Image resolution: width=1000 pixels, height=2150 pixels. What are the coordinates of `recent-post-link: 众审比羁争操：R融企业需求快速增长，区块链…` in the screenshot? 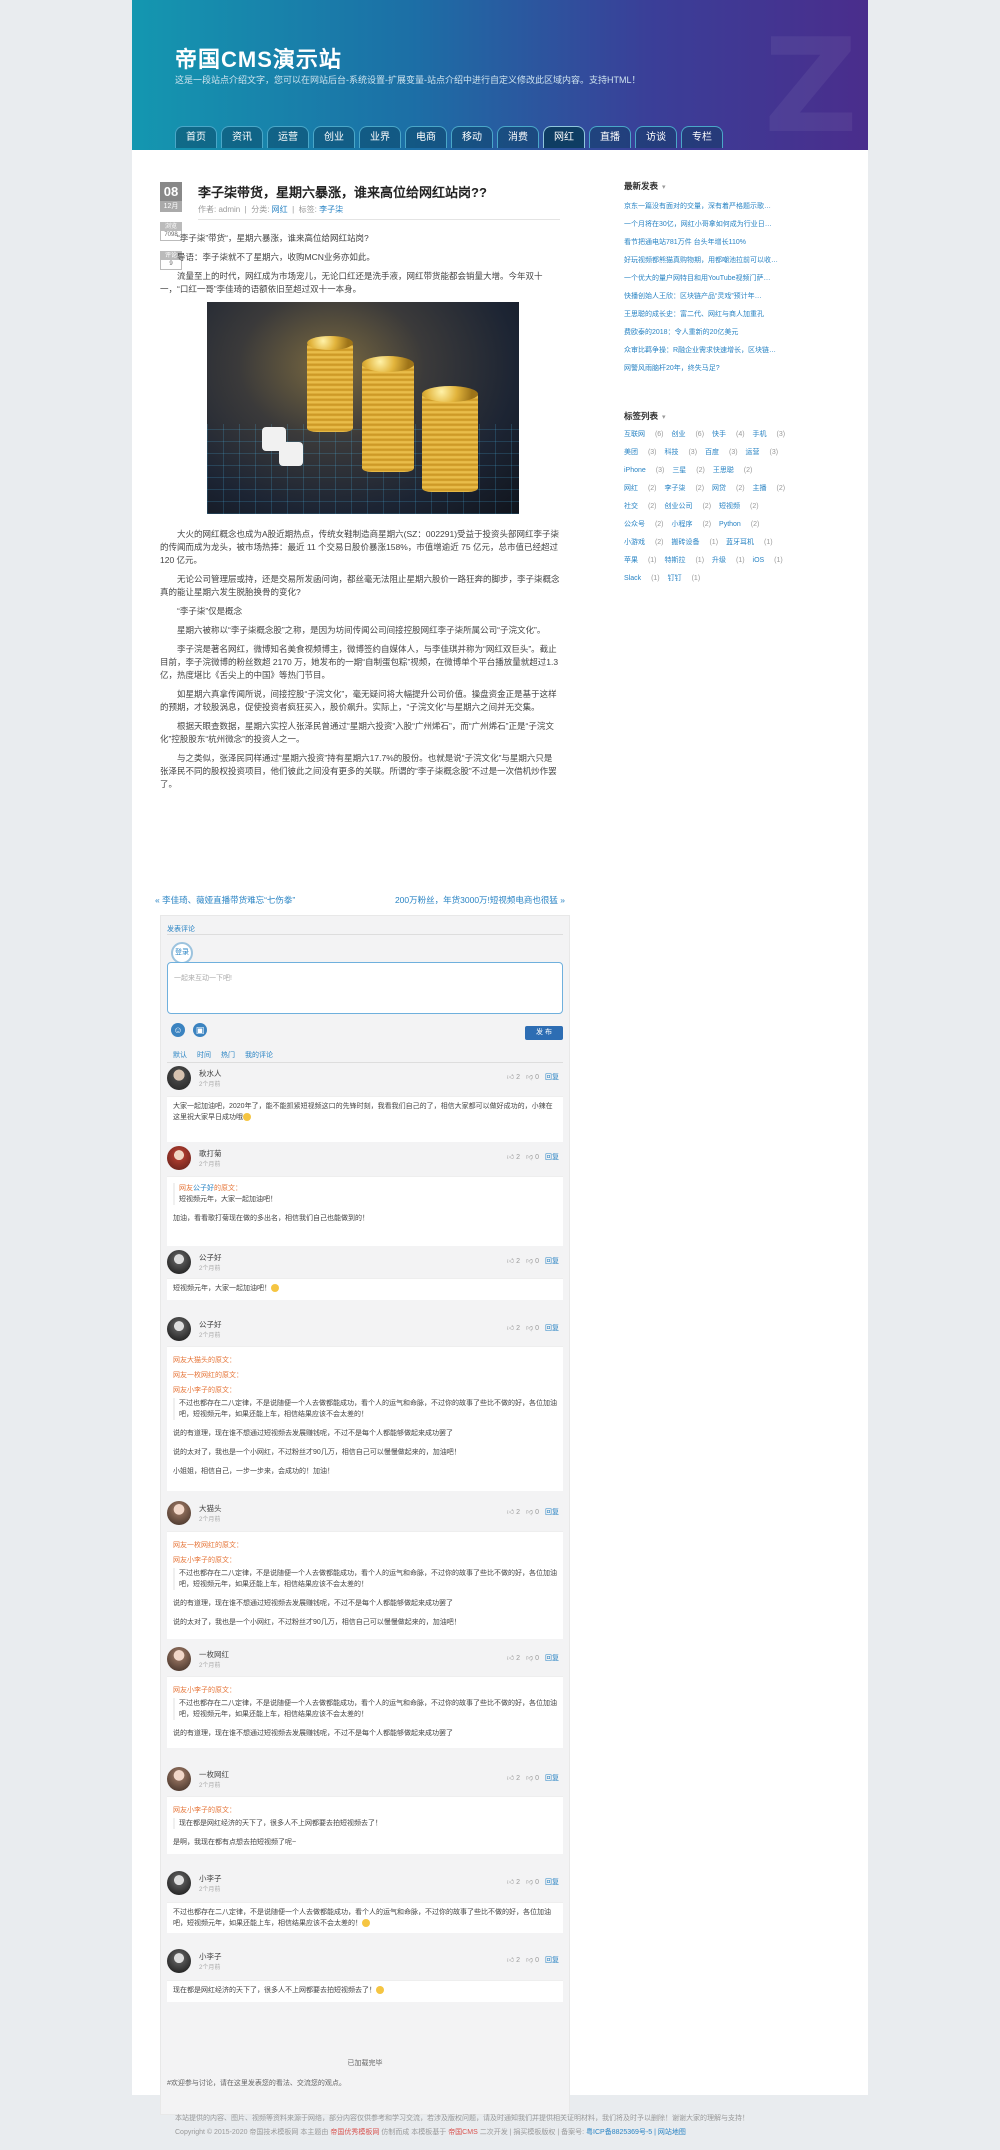 It's located at (734, 351).